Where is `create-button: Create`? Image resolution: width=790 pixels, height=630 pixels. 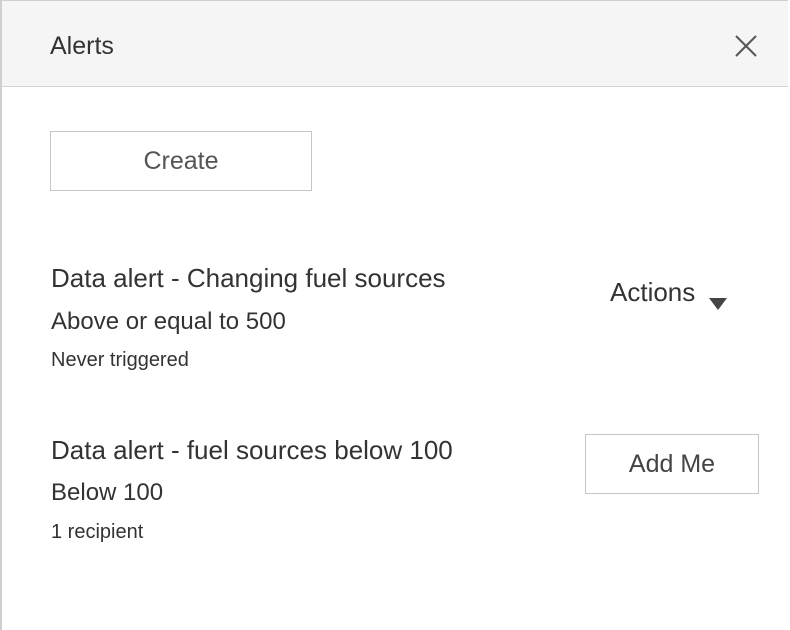
create-button: Create is located at coordinates (181, 161).